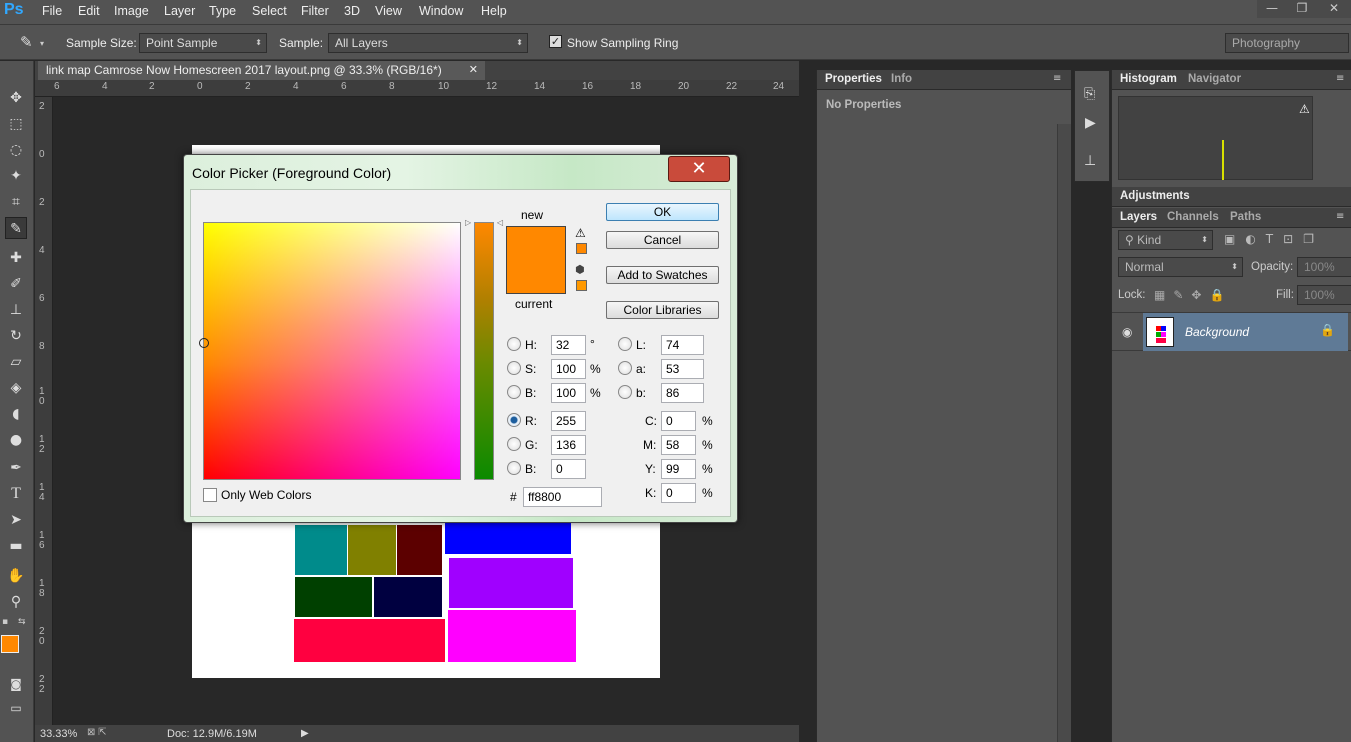 This screenshot has height=742, width=1351. I want to click on swap-colors-icon: ⇆, so click(22, 622).